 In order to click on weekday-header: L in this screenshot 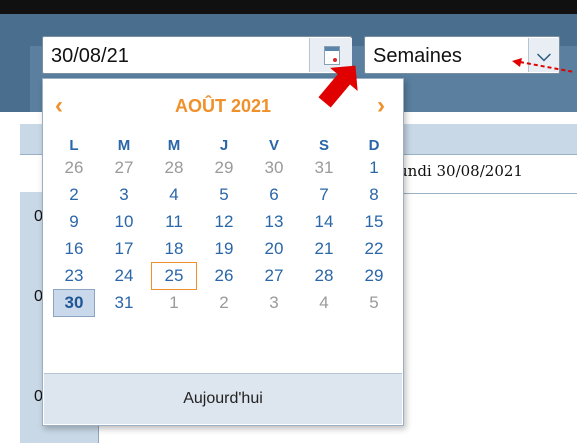, I will do `click(74, 145)`.